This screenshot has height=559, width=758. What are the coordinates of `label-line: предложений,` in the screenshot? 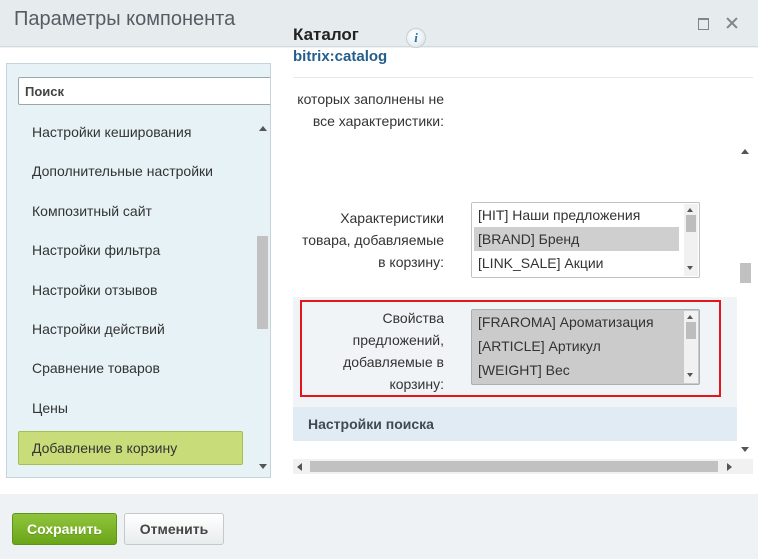 It's located at (398, 340).